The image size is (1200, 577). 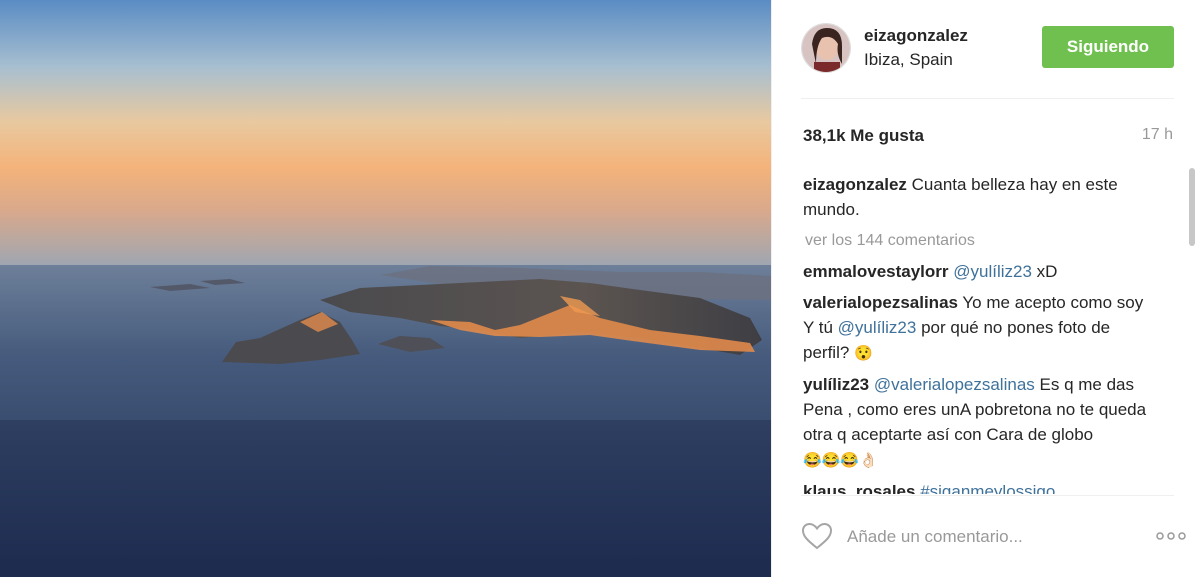 What do you see at coordinates (1171, 536) in the screenshot?
I see `more-options-icon` at bounding box center [1171, 536].